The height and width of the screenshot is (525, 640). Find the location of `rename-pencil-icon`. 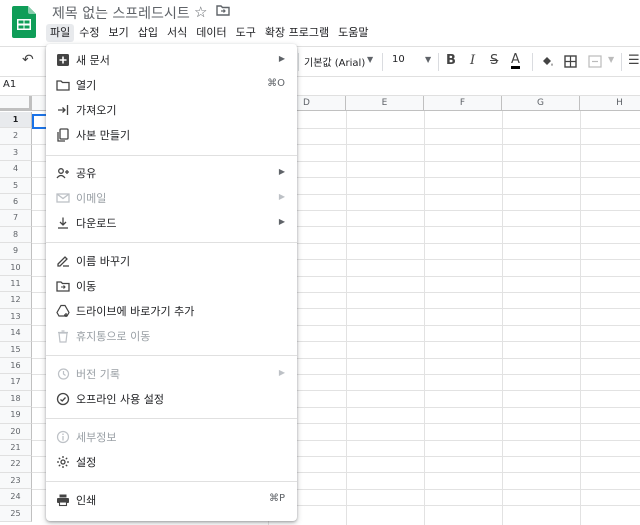

rename-pencil-icon is located at coordinates (63, 261).